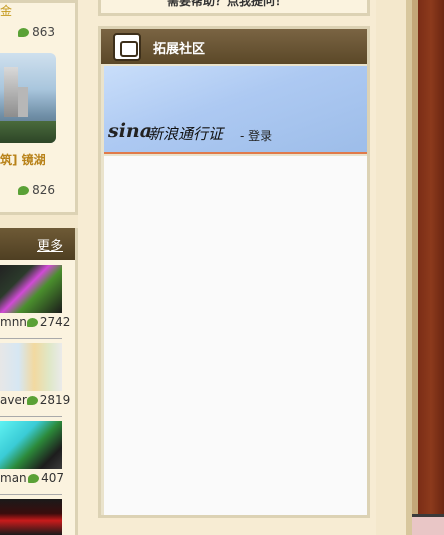 This screenshot has height=535, width=444. I want to click on right-frame, so click(391, 267).